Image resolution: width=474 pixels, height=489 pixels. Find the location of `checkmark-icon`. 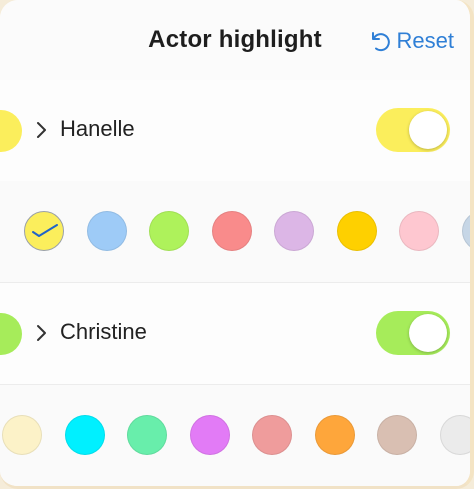

checkmark-icon is located at coordinates (45, 230).